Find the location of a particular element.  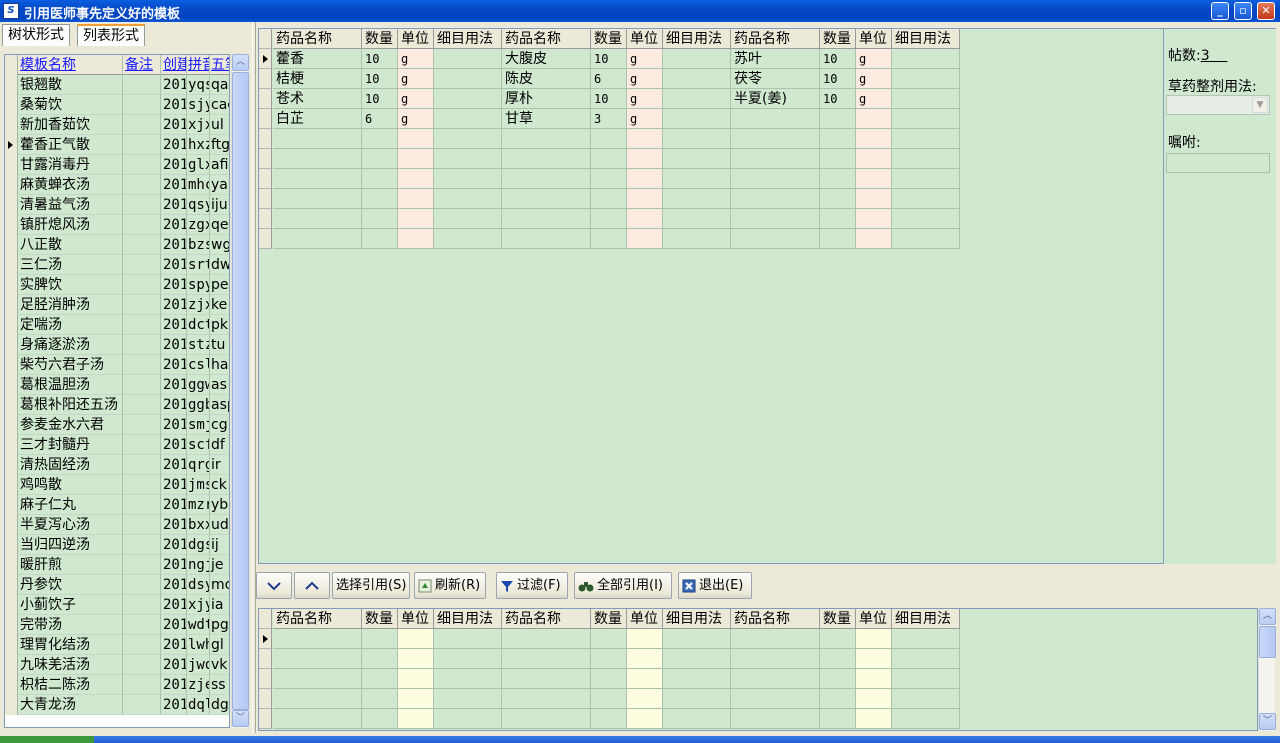

template-row: 完带汤 201wdtpg is located at coordinates (117, 625).